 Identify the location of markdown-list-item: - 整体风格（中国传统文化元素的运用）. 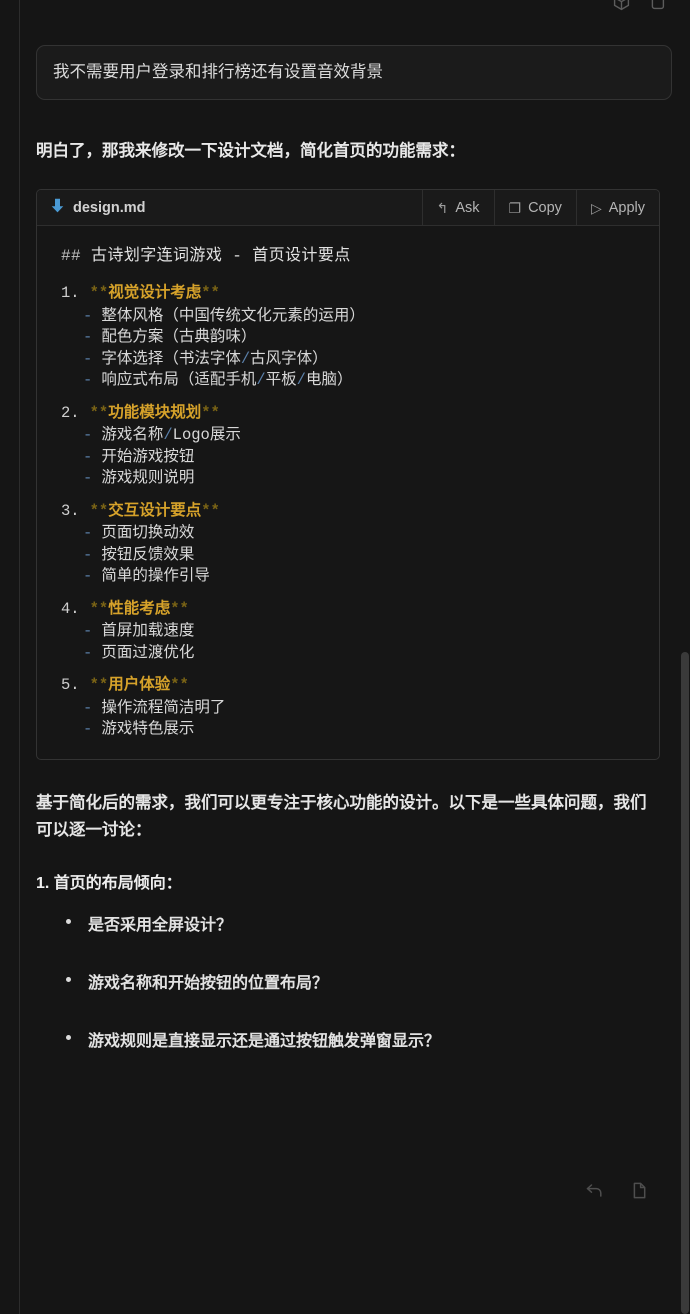
(355, 317).